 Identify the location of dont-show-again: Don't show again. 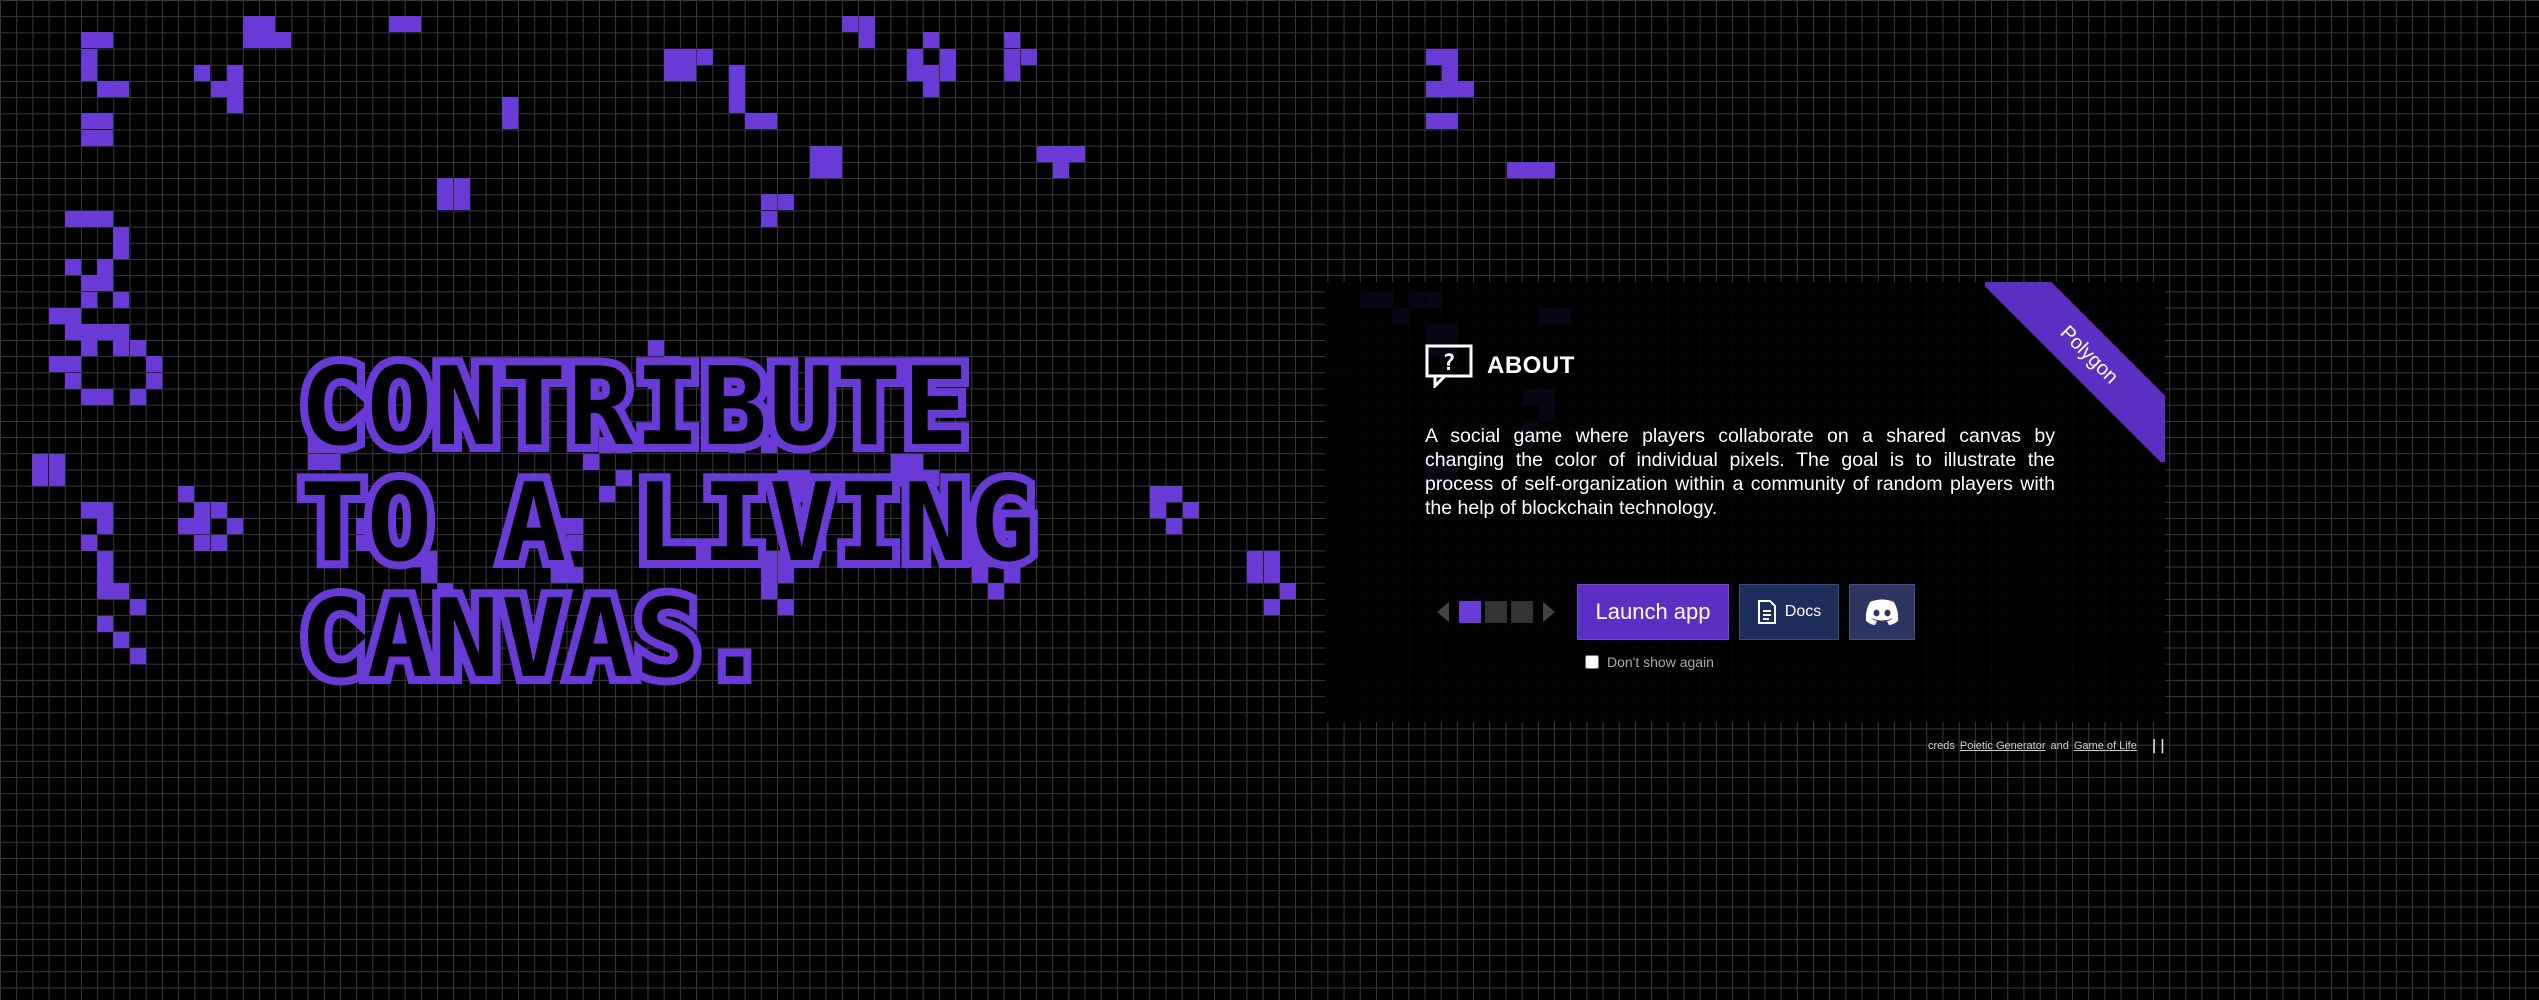
(1649, 662).